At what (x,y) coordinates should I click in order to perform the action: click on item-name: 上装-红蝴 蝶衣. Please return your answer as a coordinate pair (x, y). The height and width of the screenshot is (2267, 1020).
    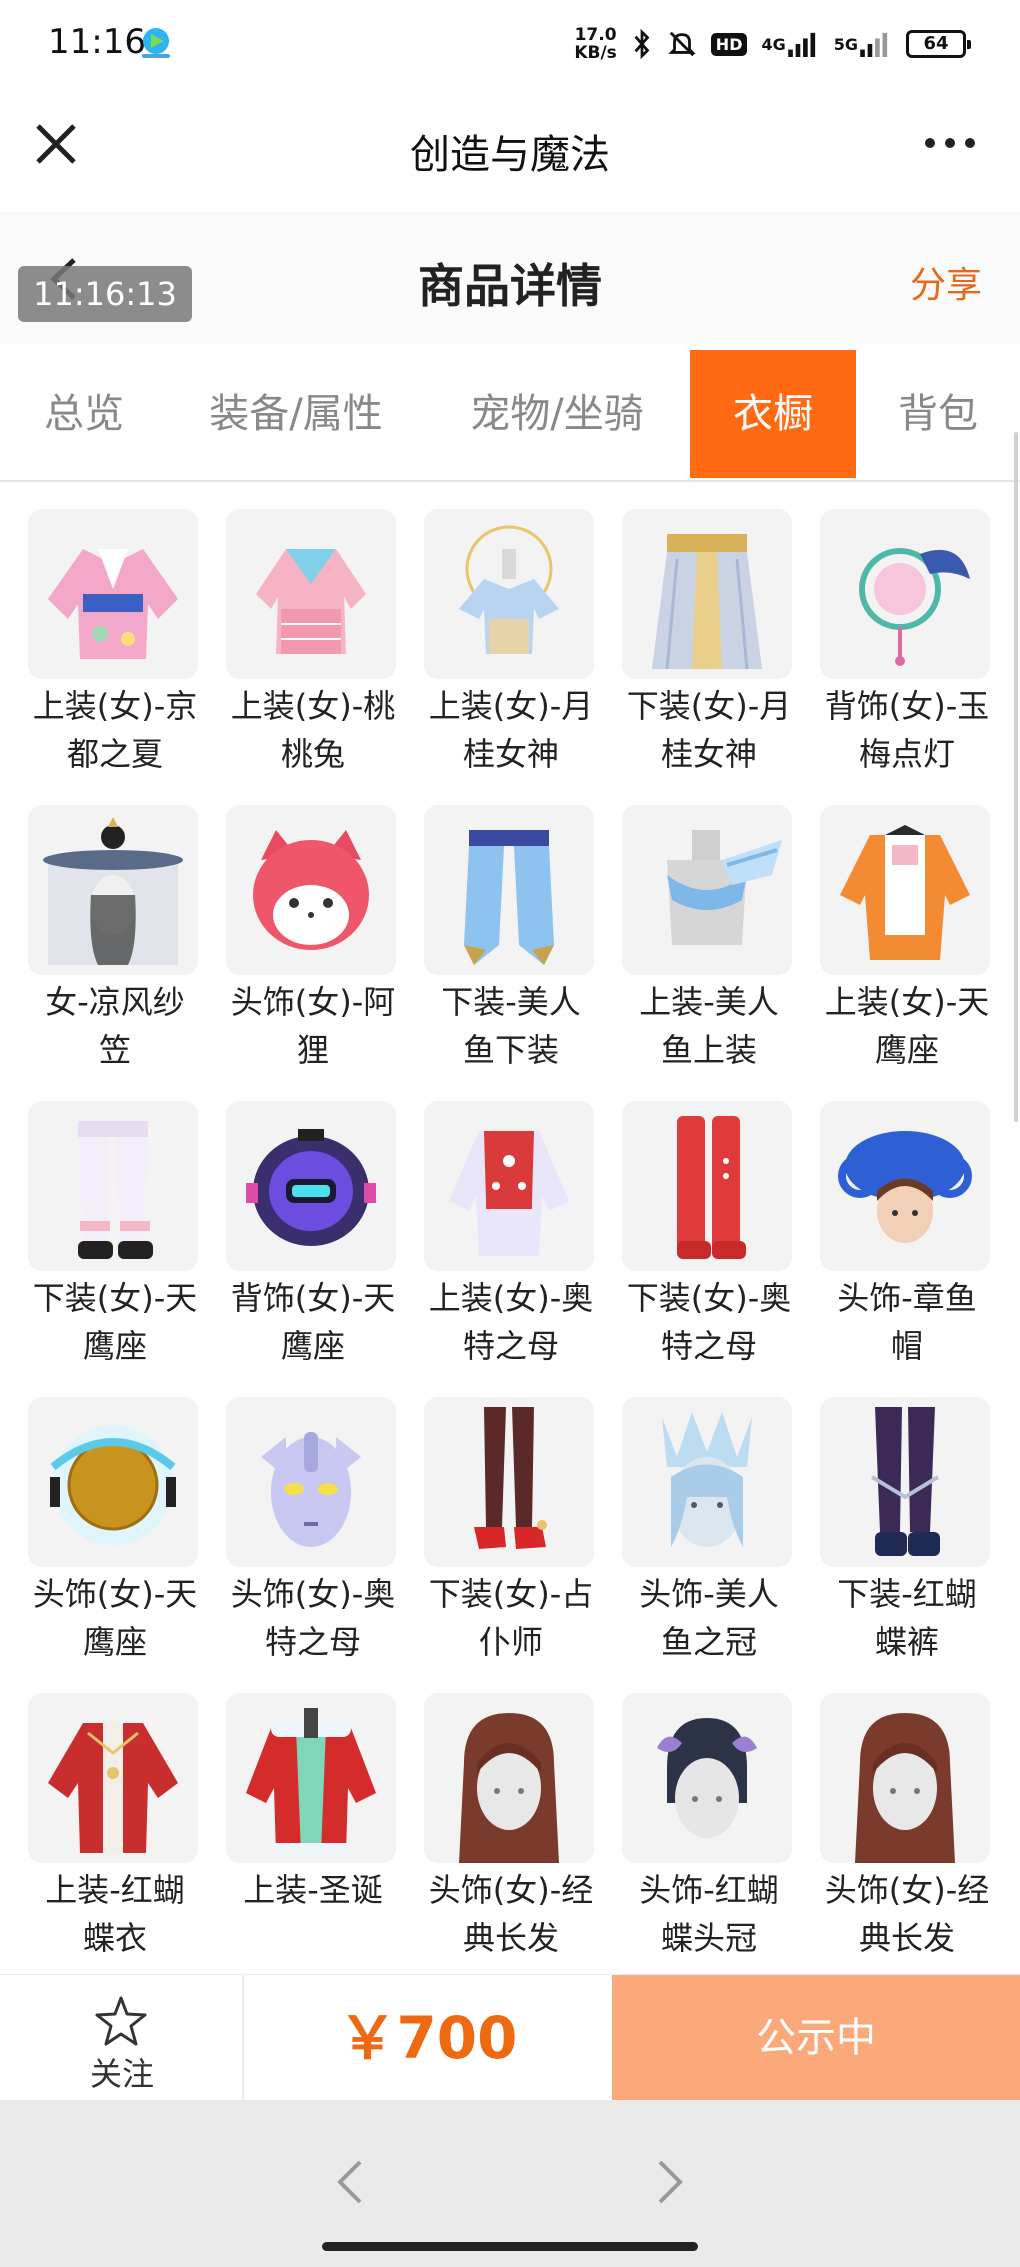
    Looking at the image, I should click on (115, 1914).